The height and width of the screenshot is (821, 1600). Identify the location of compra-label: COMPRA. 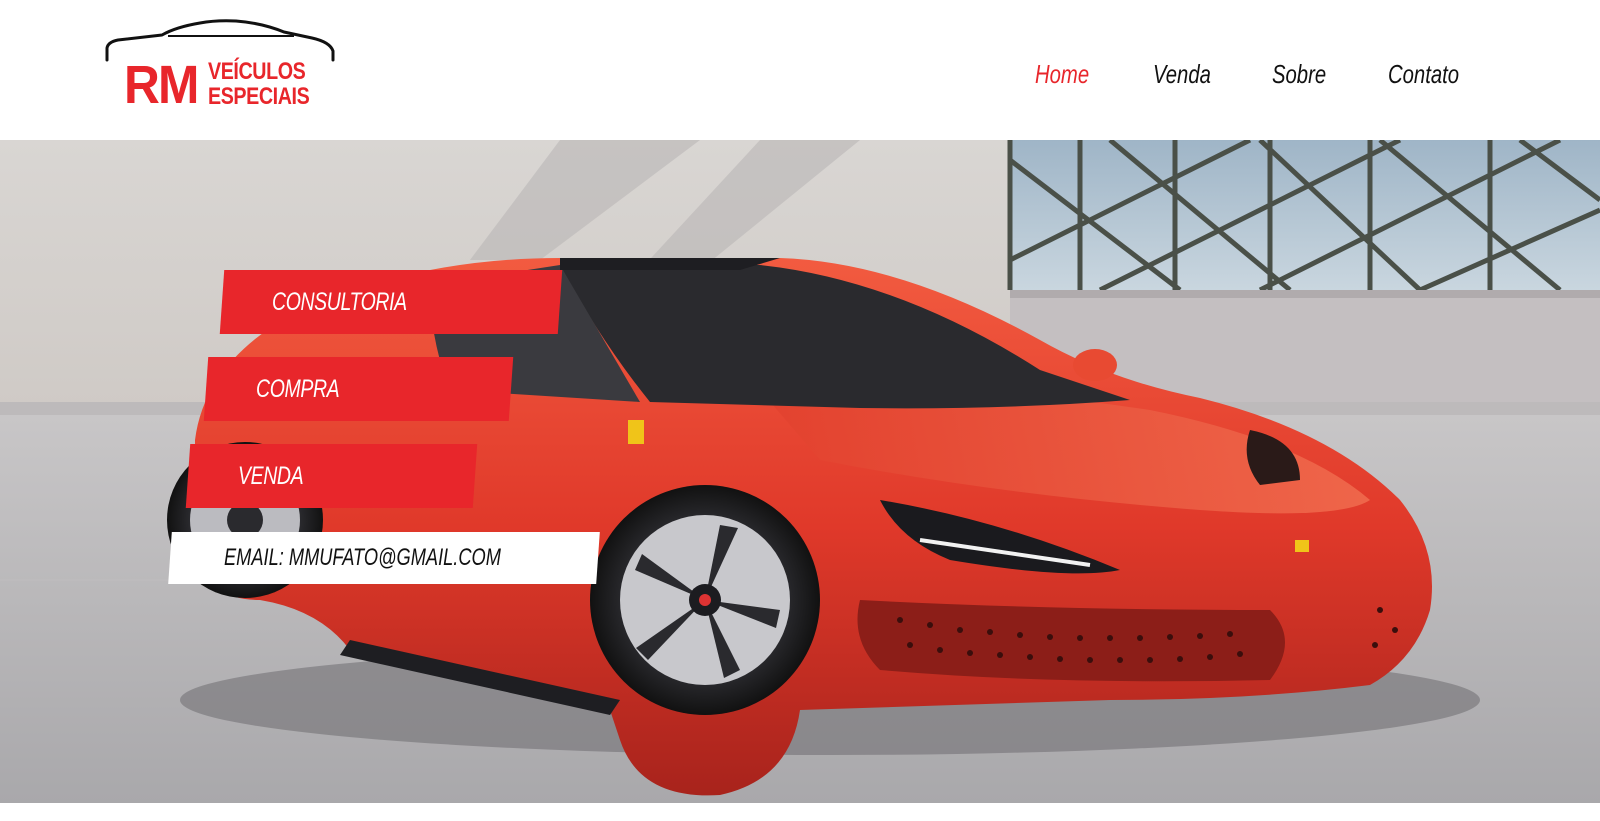
(298, 389).